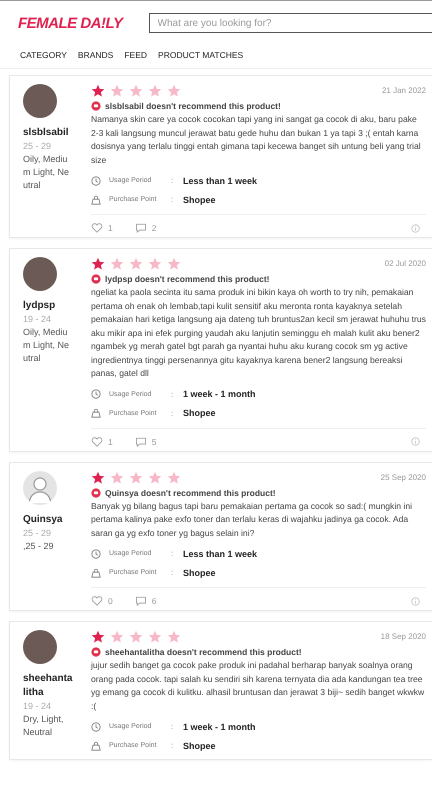 The image size is (432, 811). I want to click on comment-count: 2, so click(154, 228).